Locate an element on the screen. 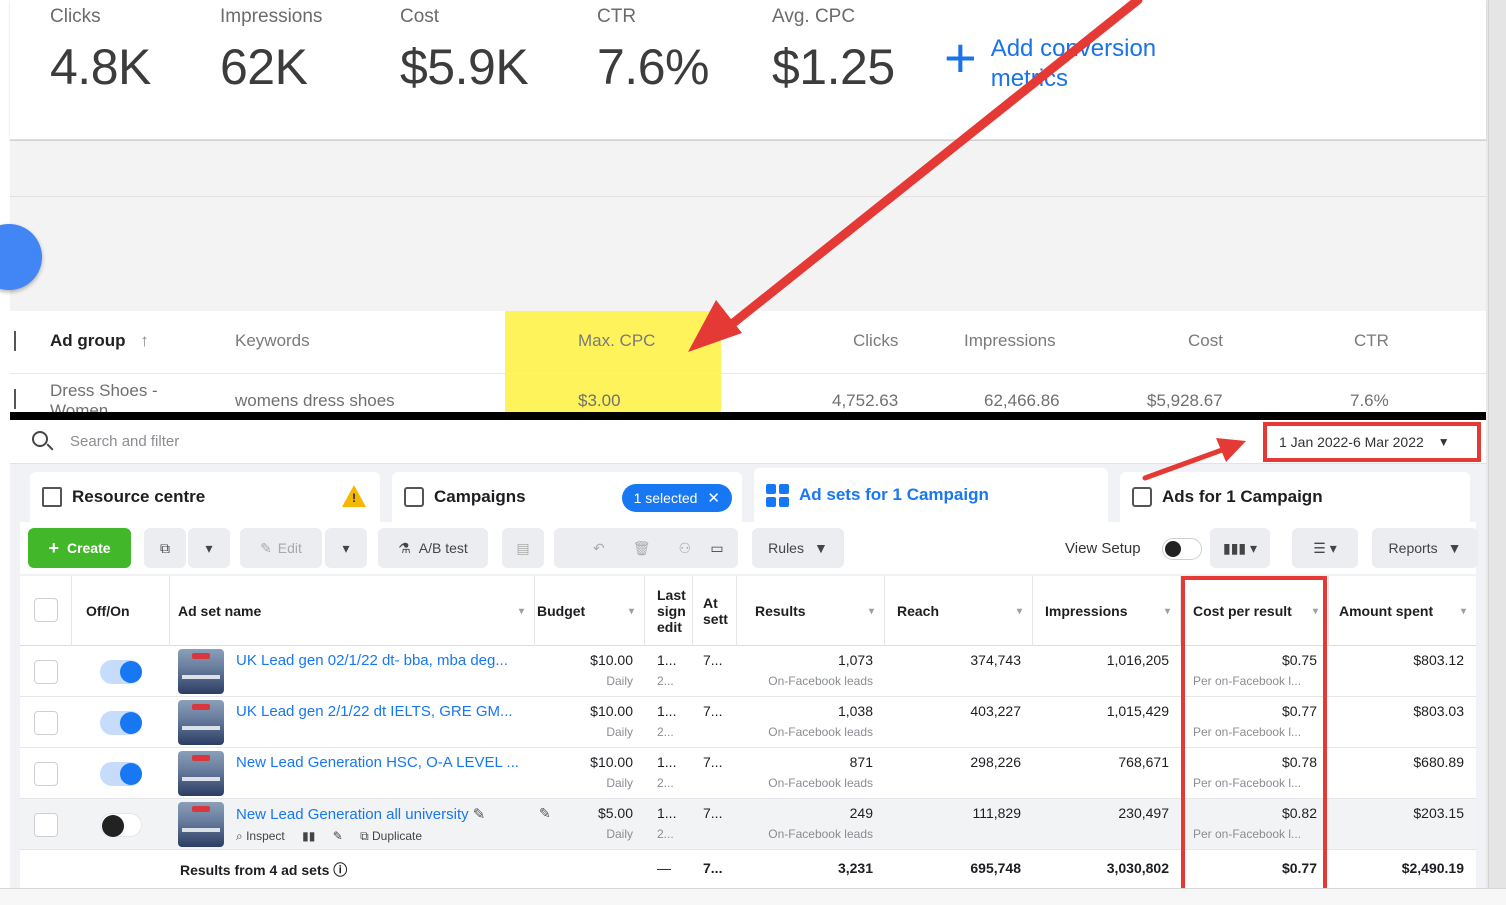  cell-reach: 111,829 is located at coordinates (996, 813).